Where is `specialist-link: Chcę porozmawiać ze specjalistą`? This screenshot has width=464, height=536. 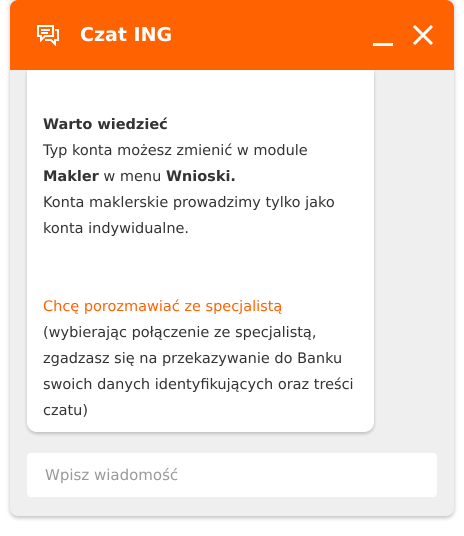
specialist-link: Chcę porozmawiać ze specjalistą is located at coordinates (201, 307).